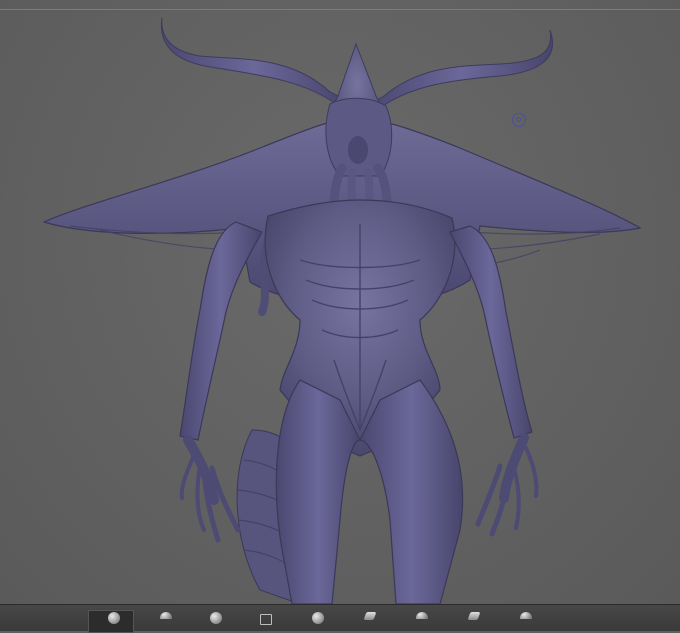 The image size is (680, 633). I want to click on right-antenna, so click(460, 69).